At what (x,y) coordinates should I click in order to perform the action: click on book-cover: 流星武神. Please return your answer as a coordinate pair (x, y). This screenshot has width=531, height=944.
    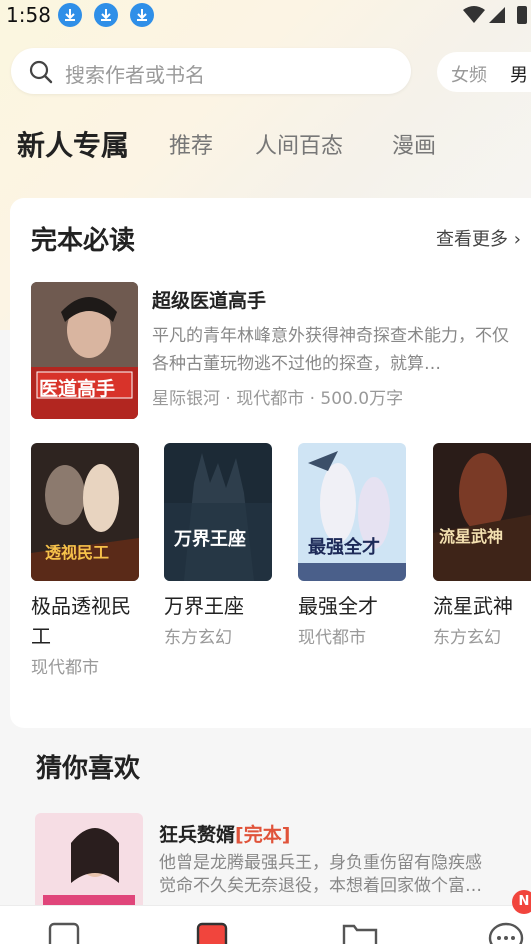
    Looking at the image, I should click on (482, 512).